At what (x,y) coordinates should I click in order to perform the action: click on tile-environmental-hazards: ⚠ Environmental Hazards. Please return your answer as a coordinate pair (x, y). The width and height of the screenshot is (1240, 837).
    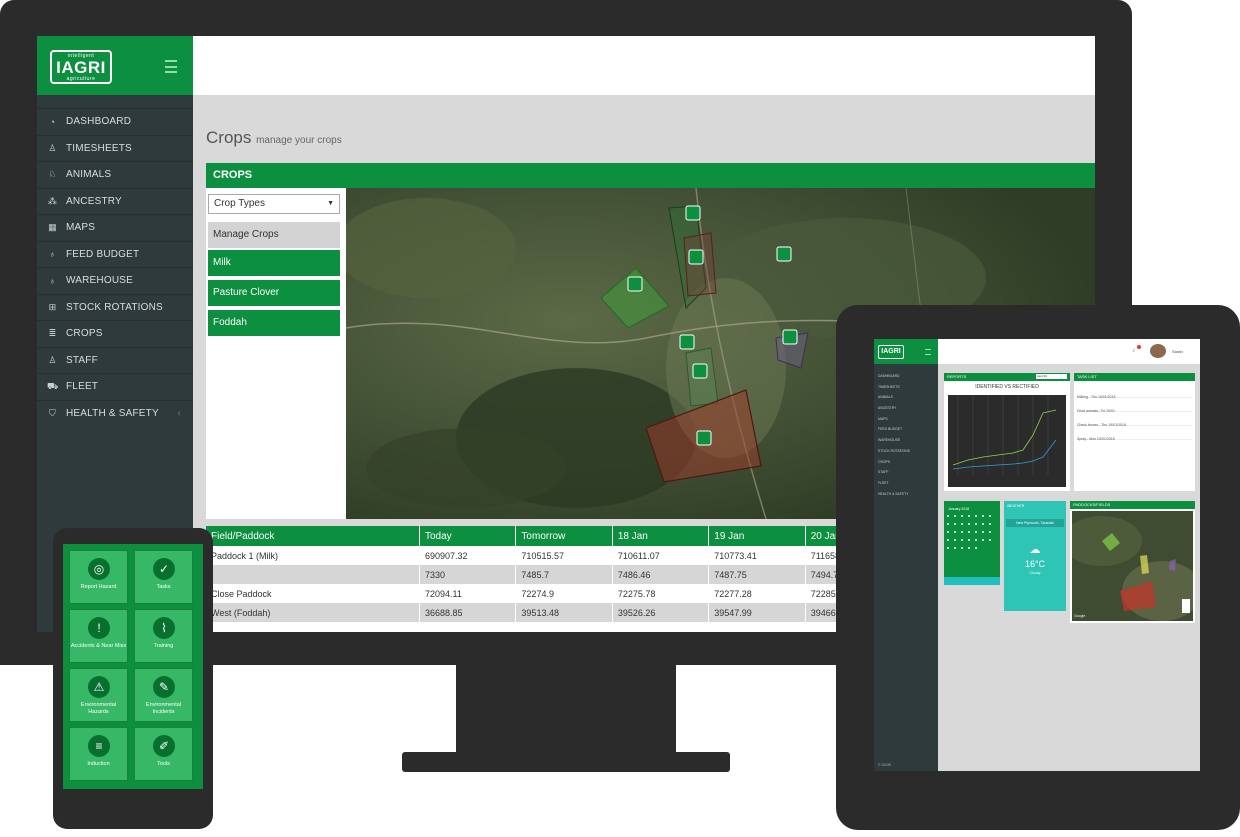
    Looking at the image, I should click on (98, 695).